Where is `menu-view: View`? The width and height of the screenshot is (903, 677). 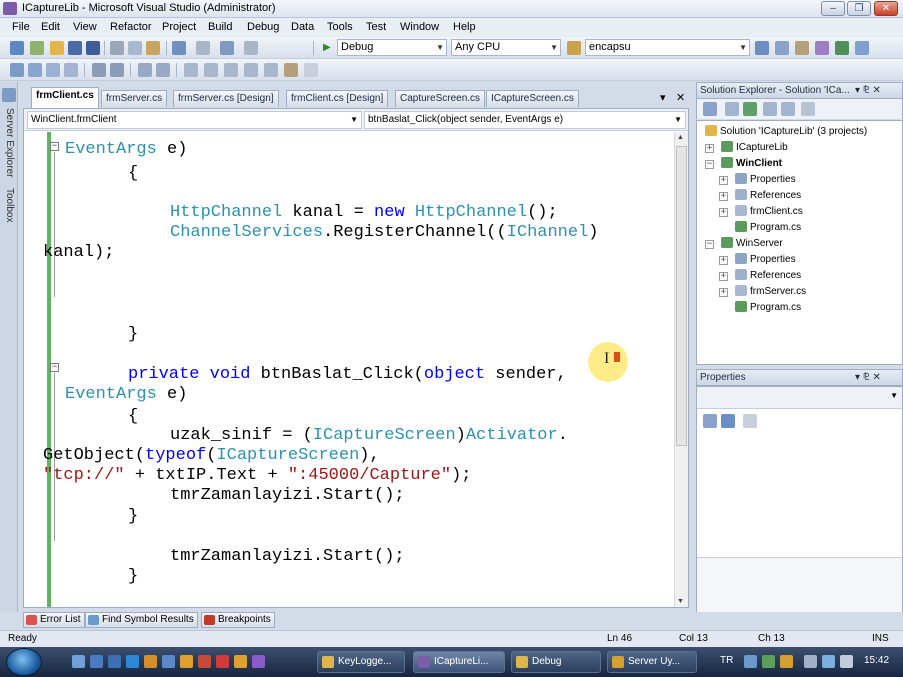
menu-view: View is located at coordinates (85, 27).